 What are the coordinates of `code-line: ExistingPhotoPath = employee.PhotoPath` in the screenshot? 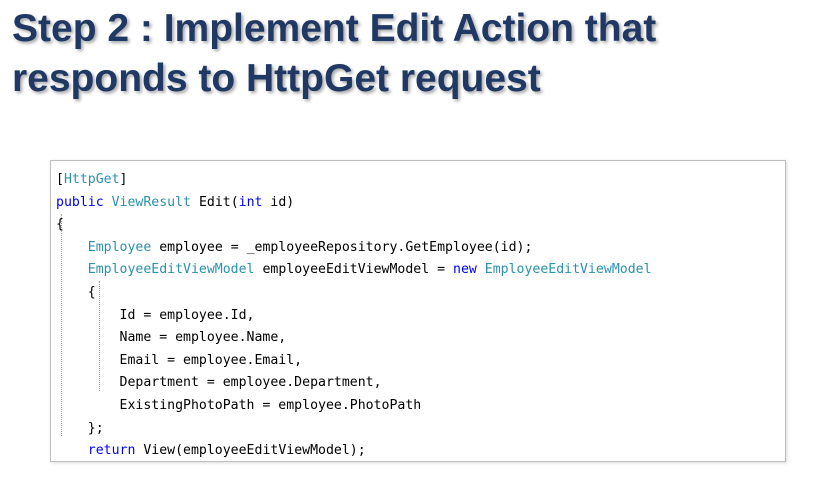 It's located at (420, 406).